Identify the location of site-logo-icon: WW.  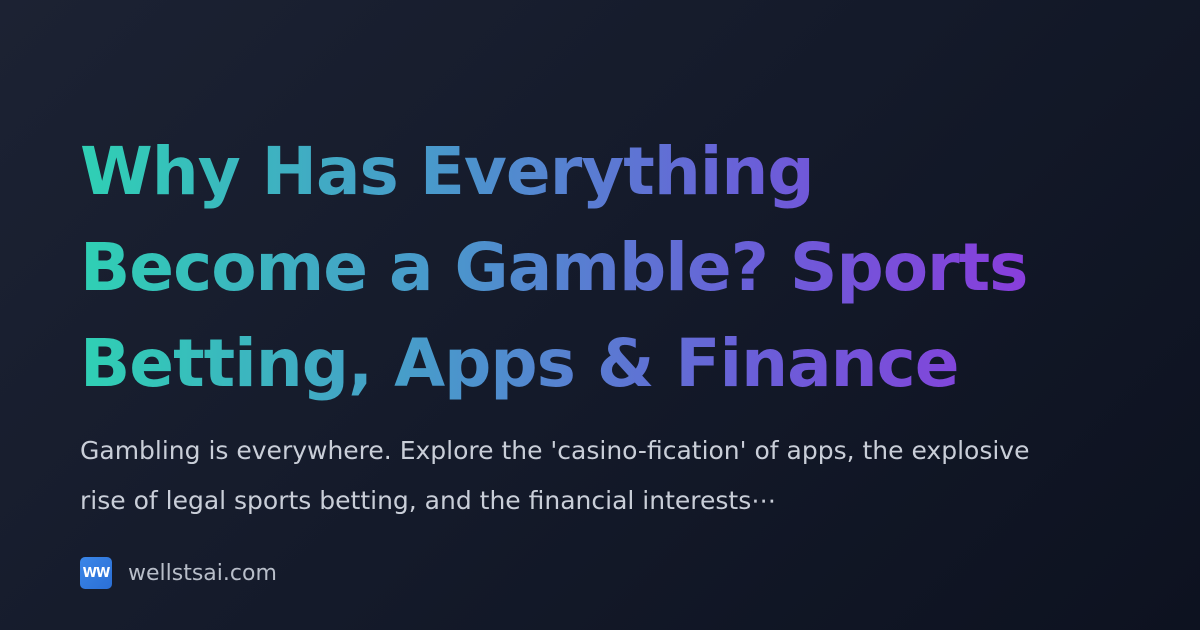
(96, 573).